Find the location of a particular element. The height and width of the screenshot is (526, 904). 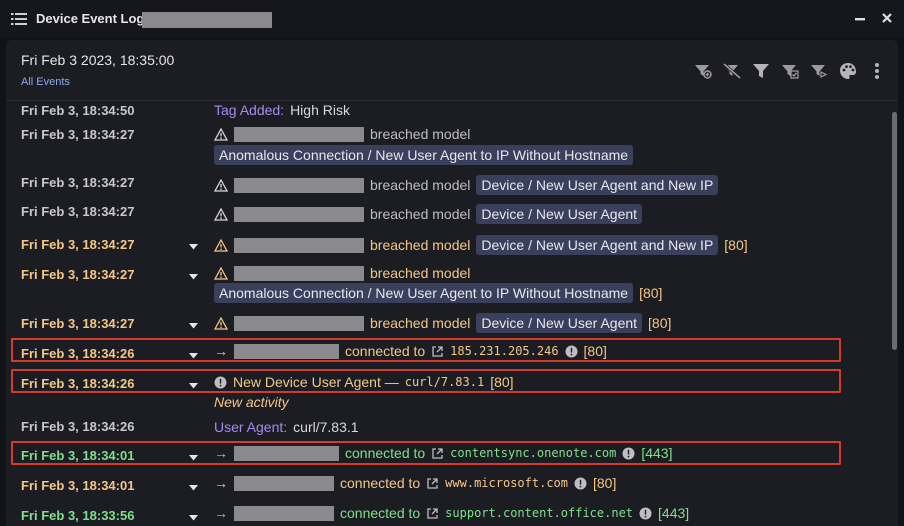

destination: contentsync.onenote.com is located at coordinates (533, 453).